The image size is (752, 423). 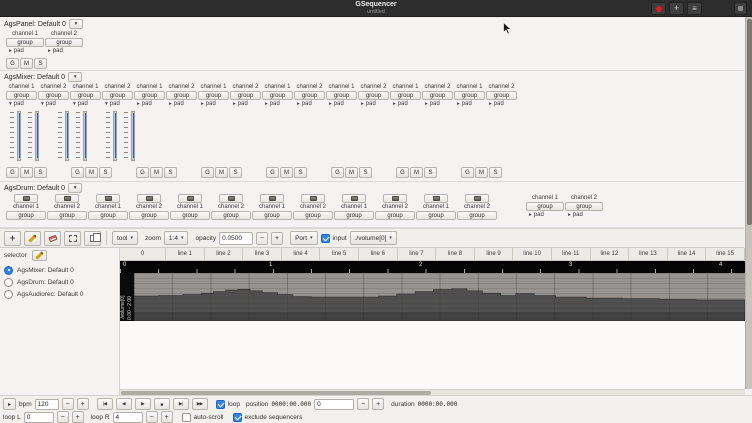 I want to click on port-dropdown: Port, so click(x=304, y=238).